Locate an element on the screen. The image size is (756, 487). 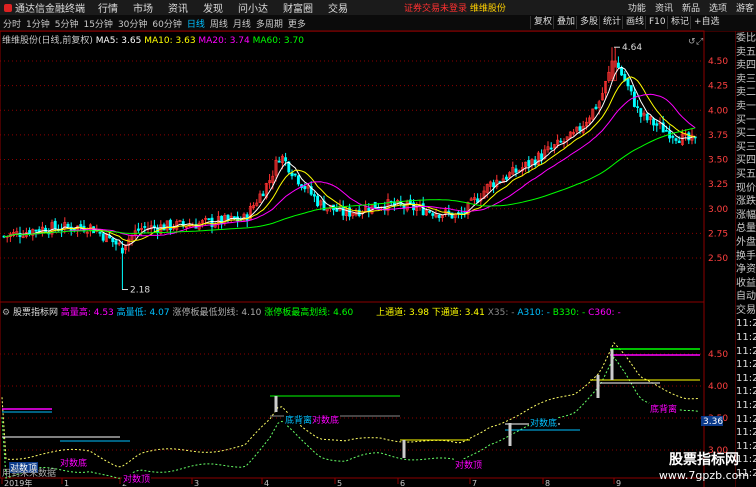
indicator-axis-label: 4.00 is located at coordinates (718, 387).